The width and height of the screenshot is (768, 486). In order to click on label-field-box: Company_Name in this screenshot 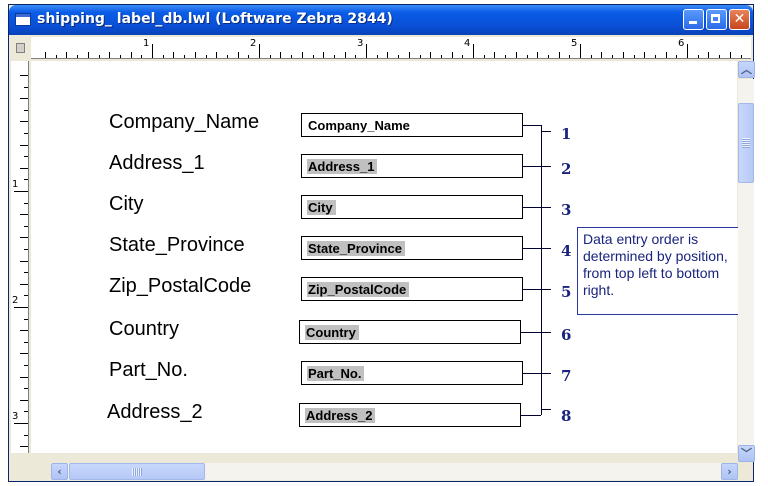, I will do `click(412, 125)`.